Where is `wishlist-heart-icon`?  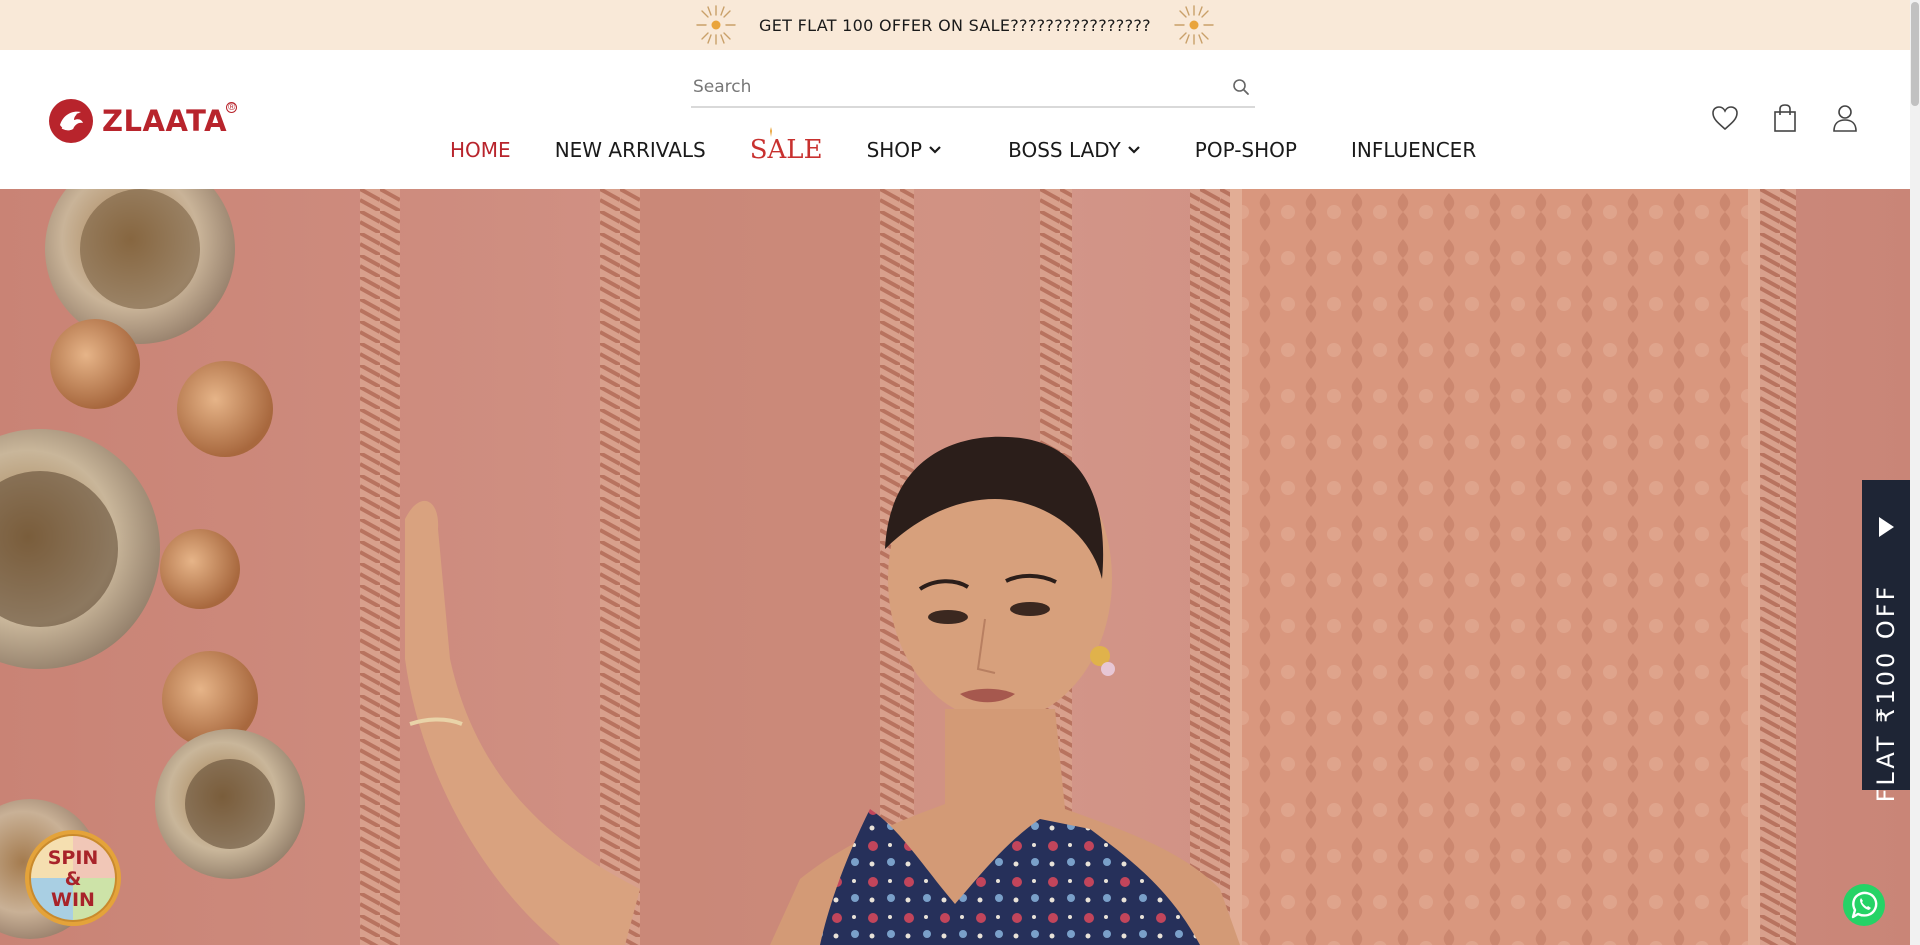 wishlist-heart-icon is located at coordinates (1725, 118).